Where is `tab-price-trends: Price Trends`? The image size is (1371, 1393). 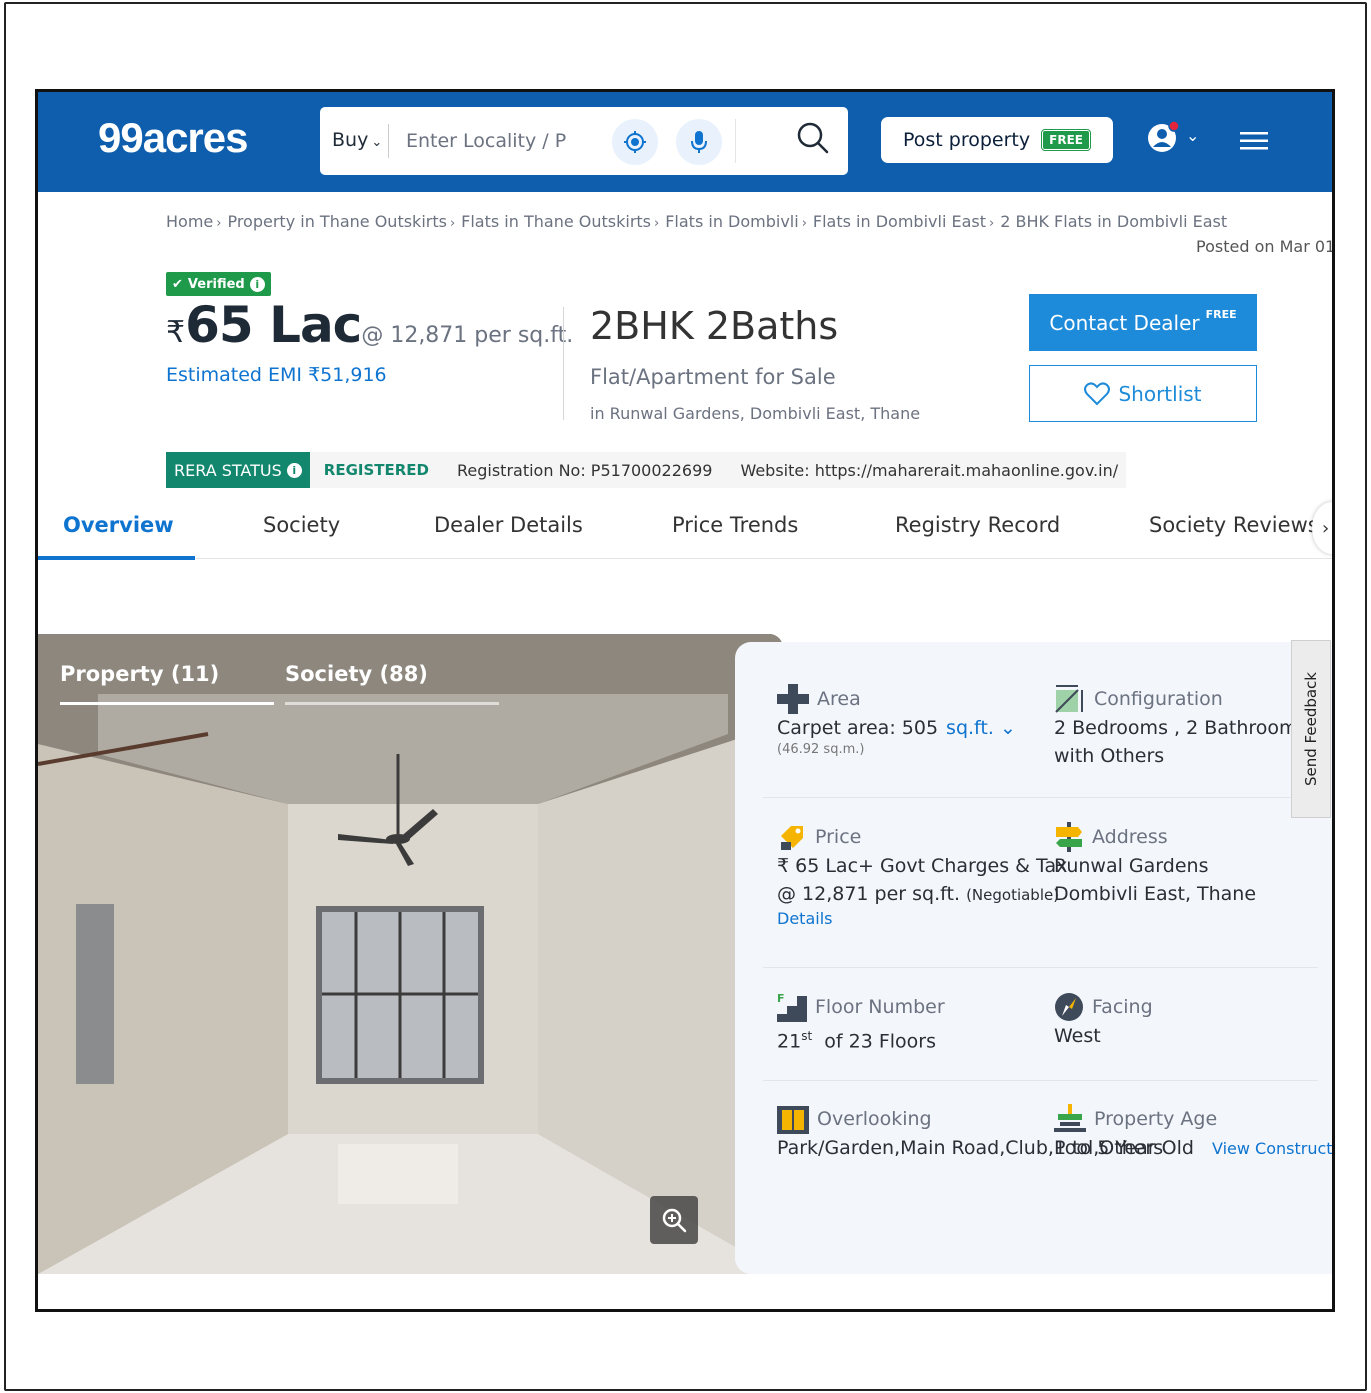 tab-price-trends: Price Trends is located at coordinates (735, 525).